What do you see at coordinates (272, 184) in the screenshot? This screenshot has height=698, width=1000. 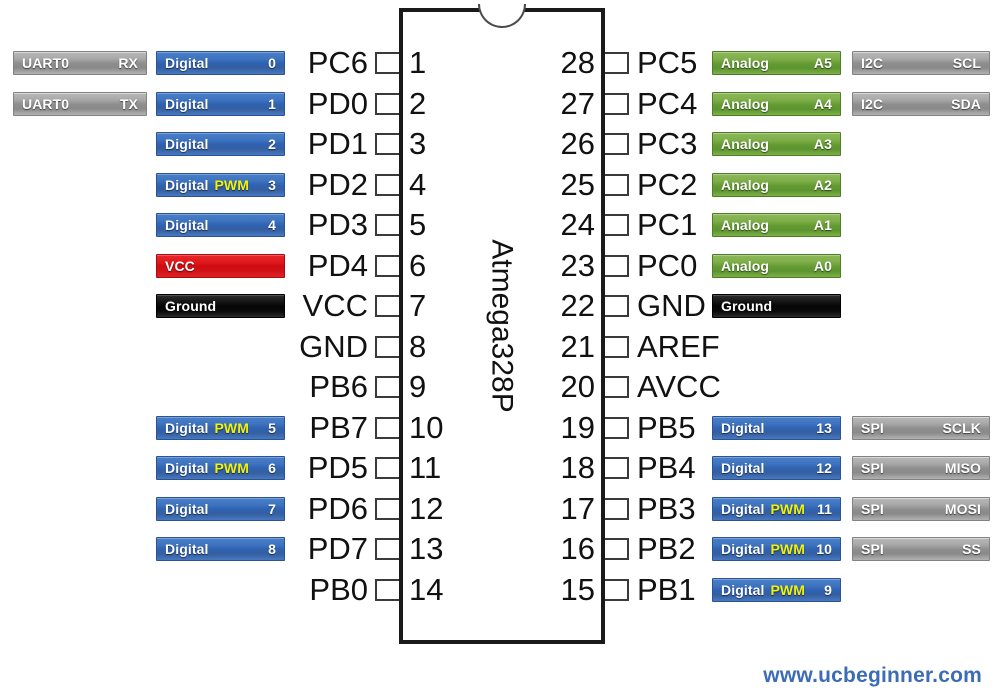 I see `badge-value: 3` at bounding box center [272, 184].